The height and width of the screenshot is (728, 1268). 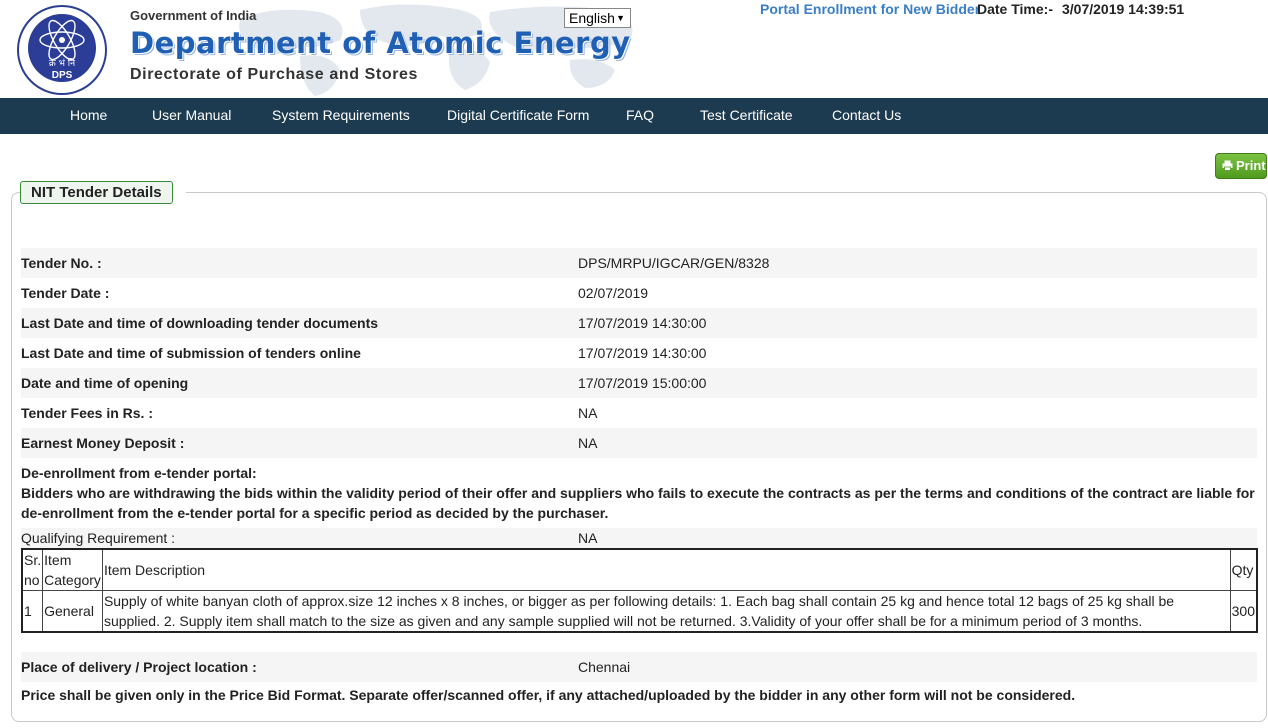 I want to click on detail-value: 02/07/2019, so click(x=613, y=293).